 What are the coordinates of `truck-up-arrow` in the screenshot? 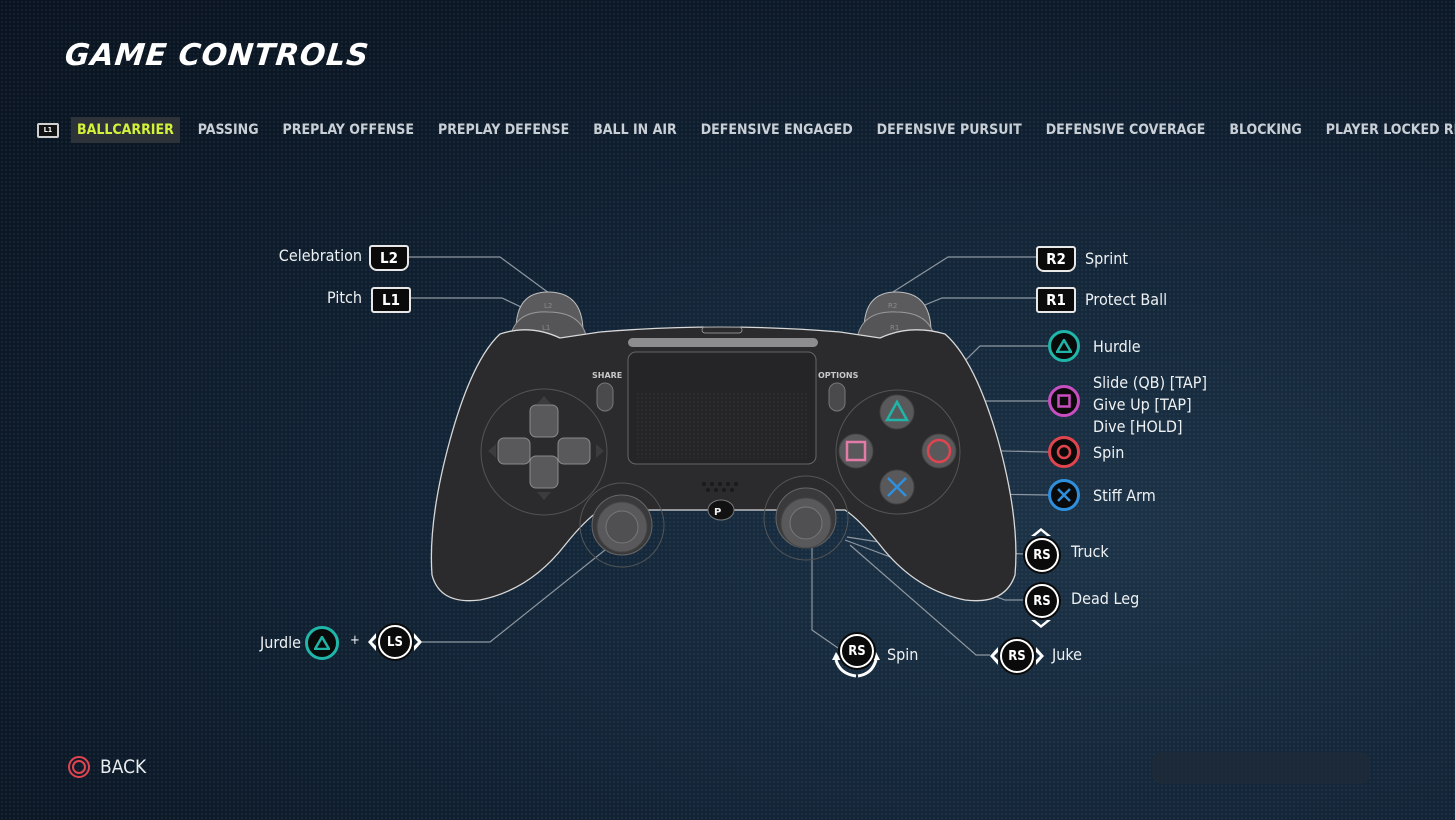 It's located at (1041, 532).